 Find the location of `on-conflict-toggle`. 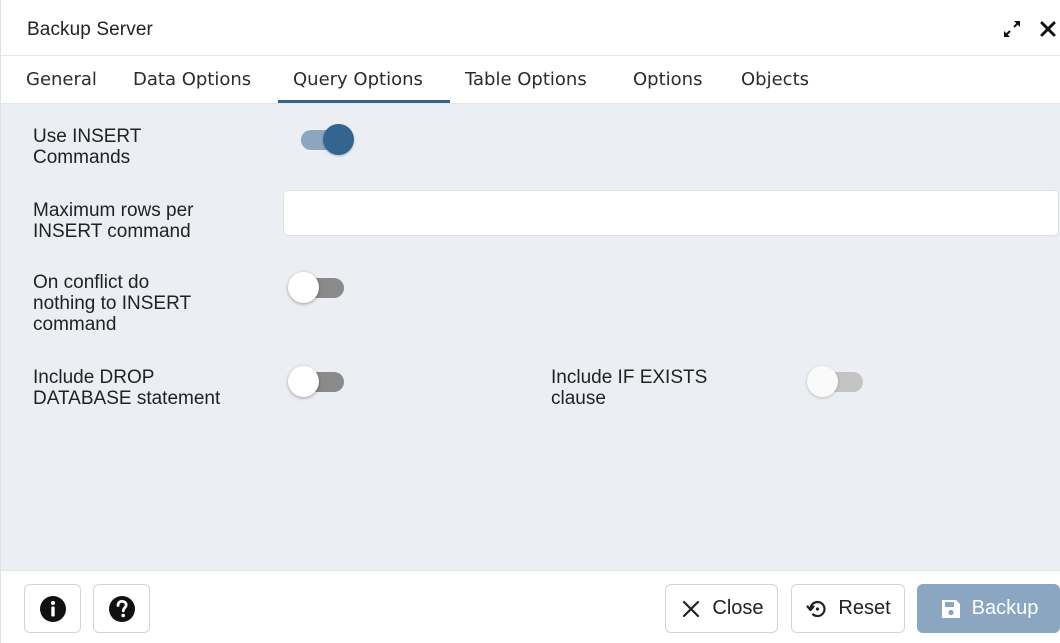

on-conflict-toggle is located at coordinates (318, 285).